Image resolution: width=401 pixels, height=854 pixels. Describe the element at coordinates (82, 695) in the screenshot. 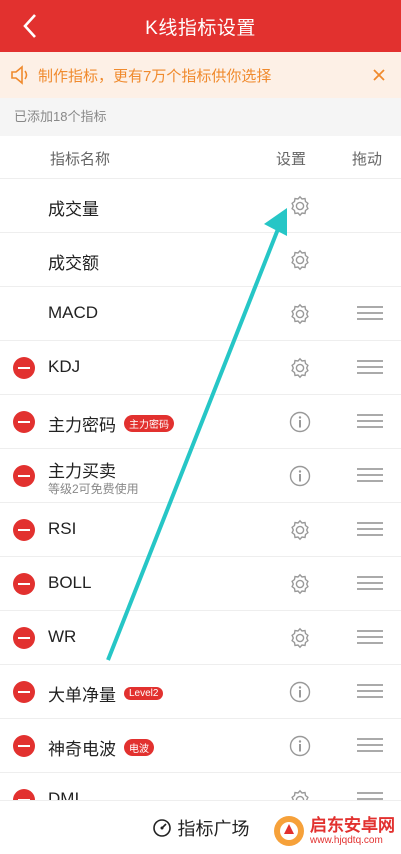

I see `indicator-name-text: 大单净量` at that location.